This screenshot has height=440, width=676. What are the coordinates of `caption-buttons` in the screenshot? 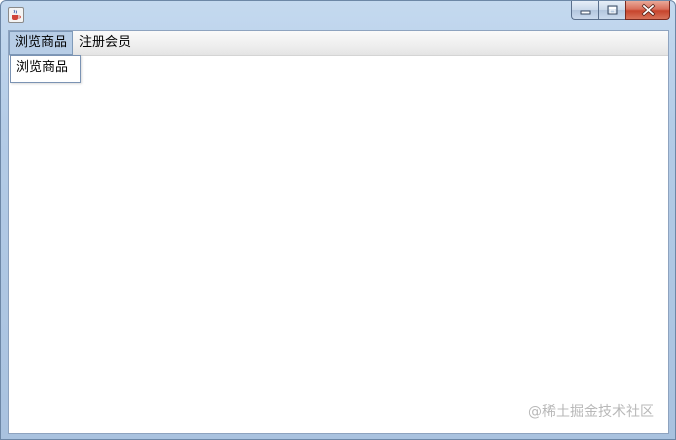 It's located at (620, 11).